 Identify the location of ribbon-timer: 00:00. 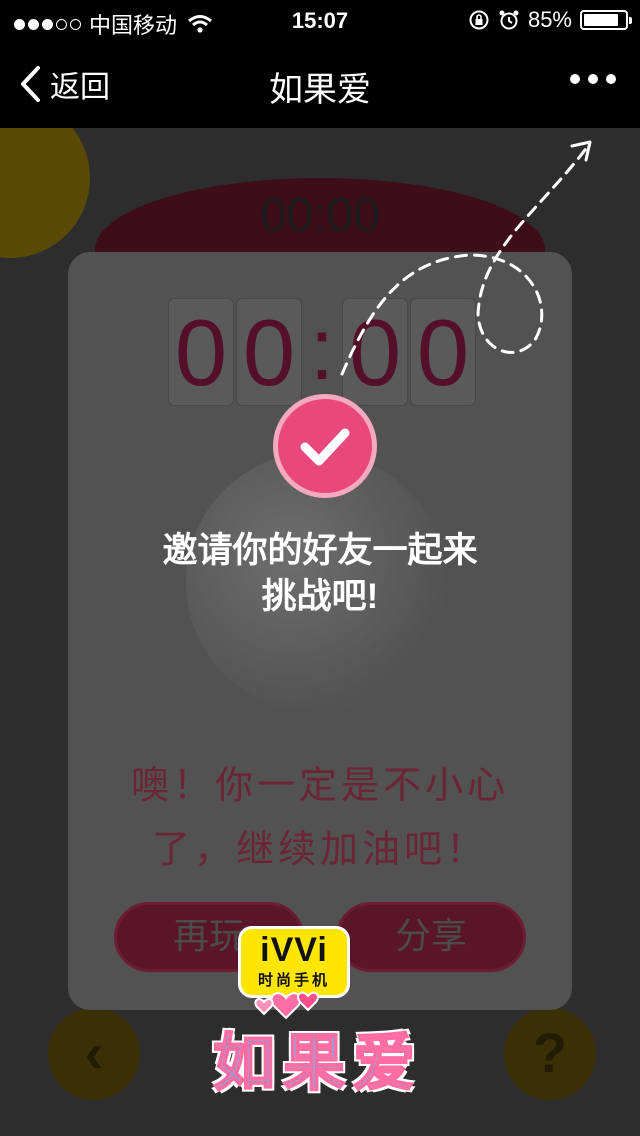
(320, 215).